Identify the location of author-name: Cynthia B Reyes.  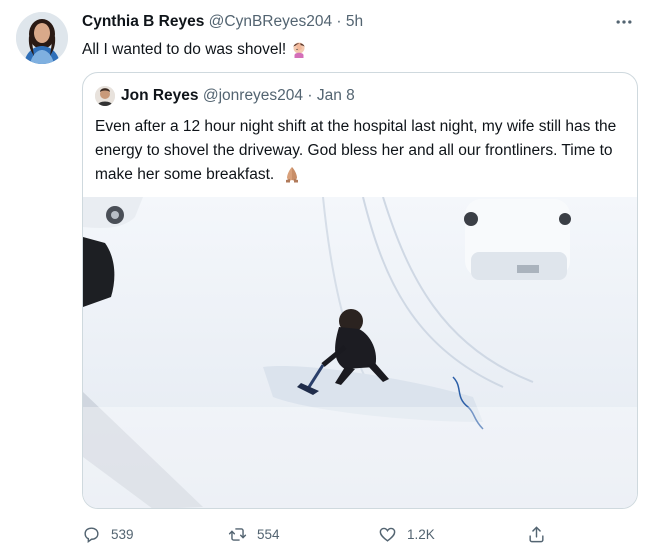
(143, 21).